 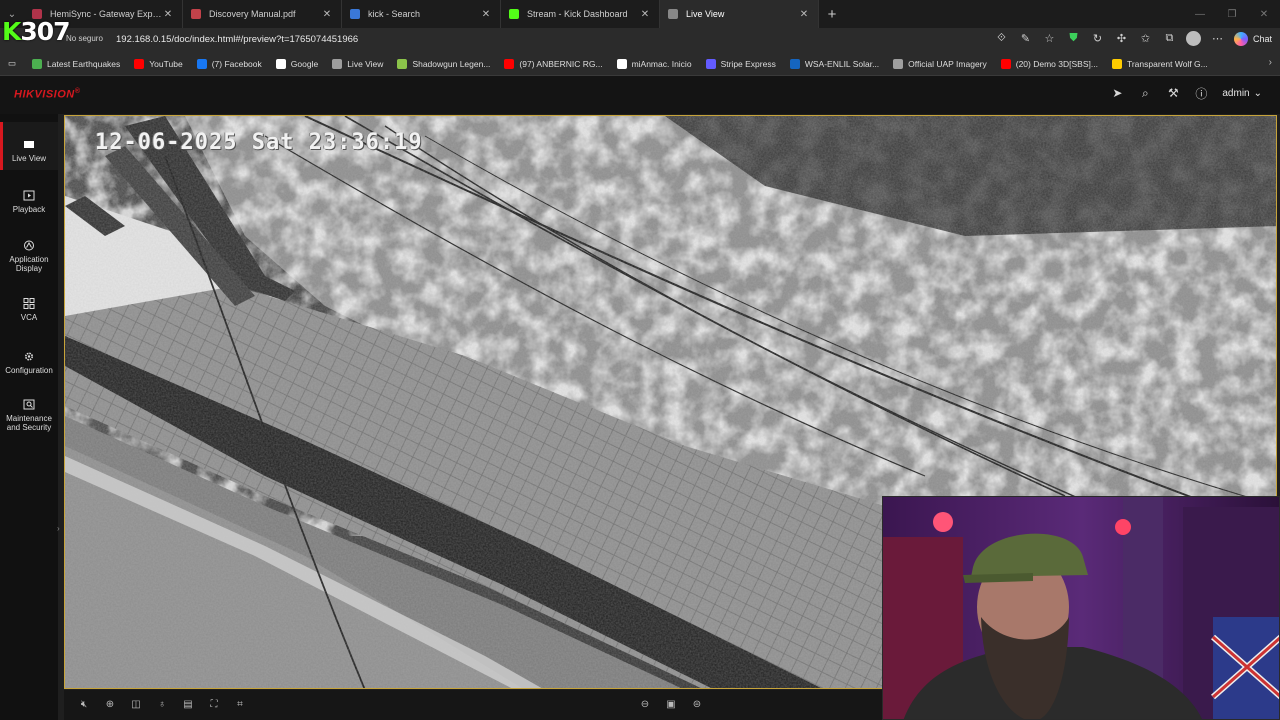 What do you see at coordinates (1193, 38) in the screenshot?
I see `profile-avatar` at bounding box center [1193, 38].